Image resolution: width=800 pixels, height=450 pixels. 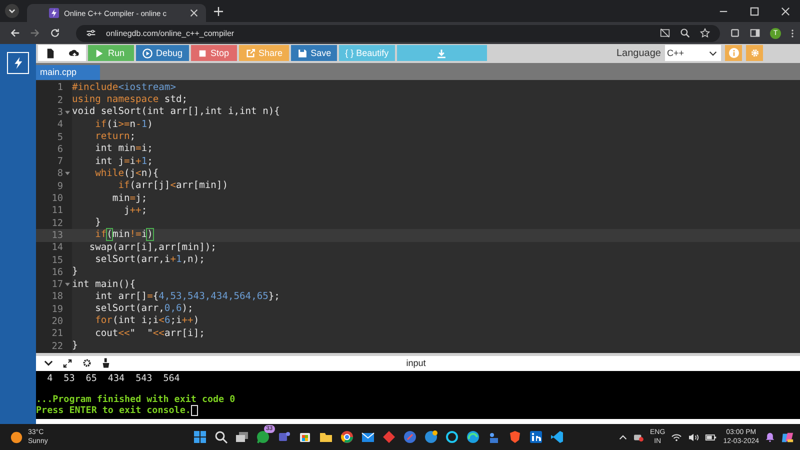 I want to click on linkedin-icon, so click(x=535, y=437).